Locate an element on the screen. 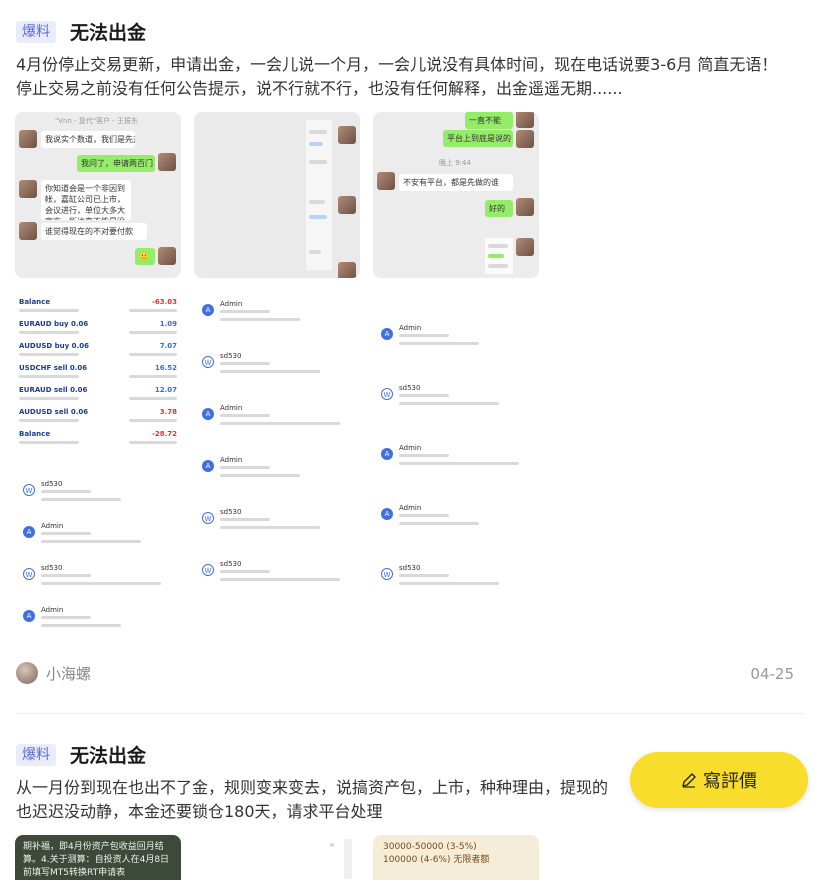 This screenshot has height=880, width=827. image-thumbnail: 30000-50000 (3-5%) 100000 (4-6%) 无限者额 is located at coordinates (456, 857).